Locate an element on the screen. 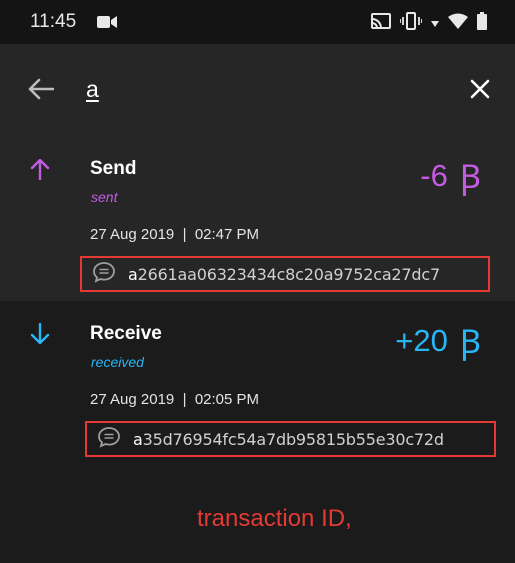  data-arrow-icon is located at coordinates (435, 24).